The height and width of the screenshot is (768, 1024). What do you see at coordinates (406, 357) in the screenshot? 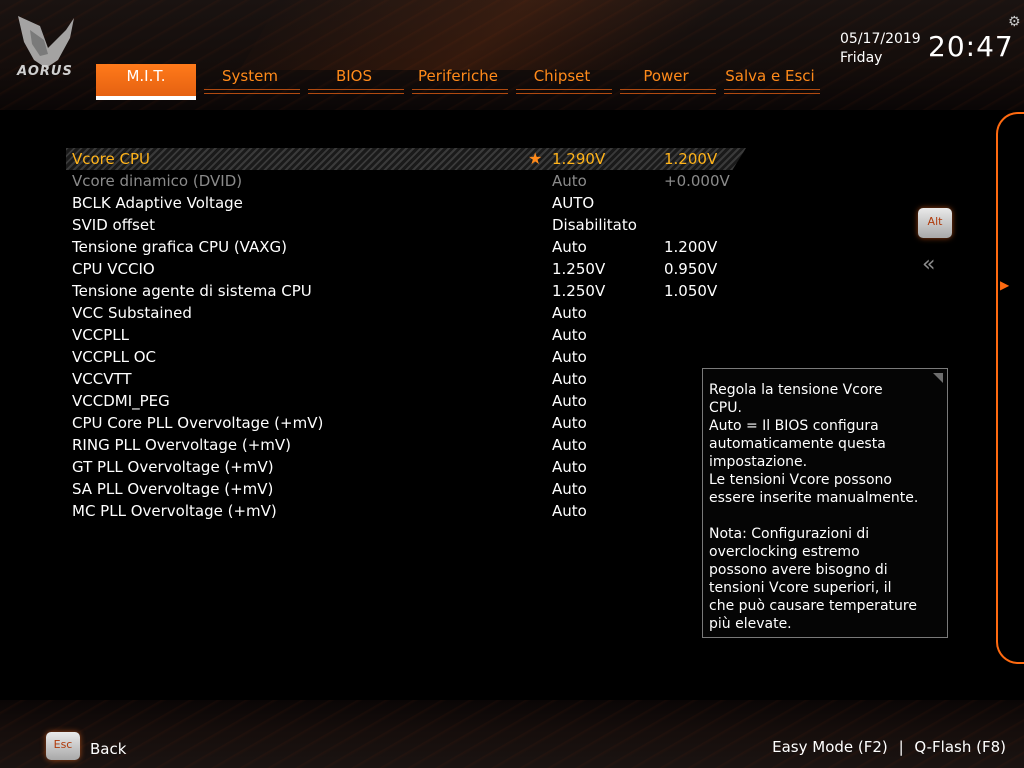
I see `setting-row-vccpll-oc: VCCPLL OC Auto` at bounding box center [406, 357].